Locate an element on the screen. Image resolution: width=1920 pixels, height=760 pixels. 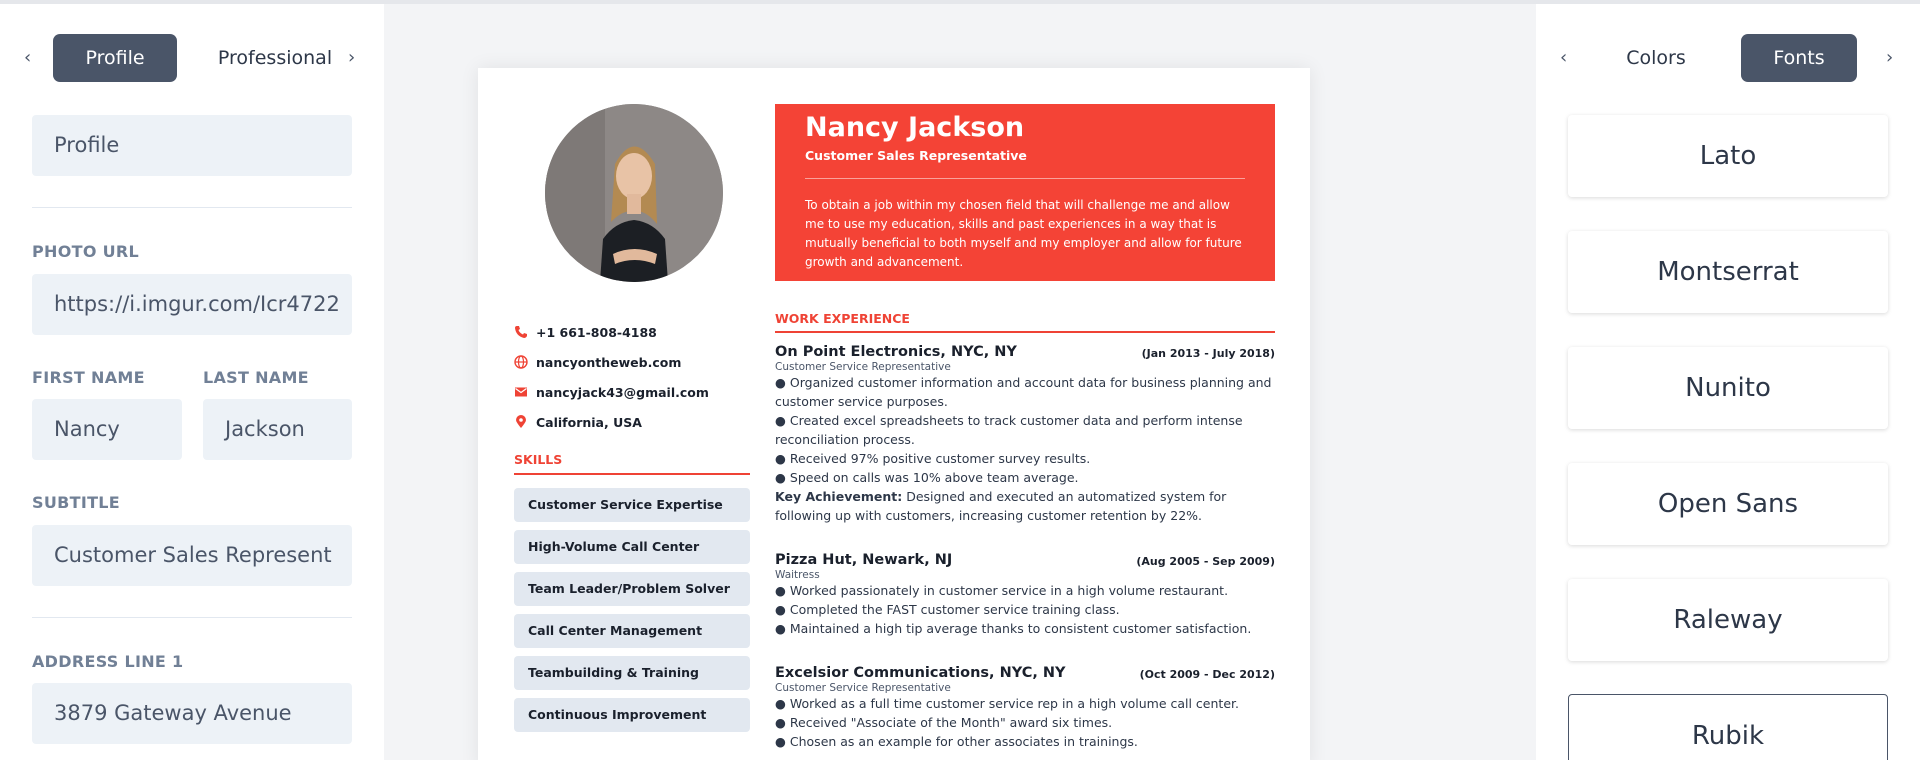
job-dates: (Aug 2005 - Sep 2009) is located at coordinates (1205, 561).